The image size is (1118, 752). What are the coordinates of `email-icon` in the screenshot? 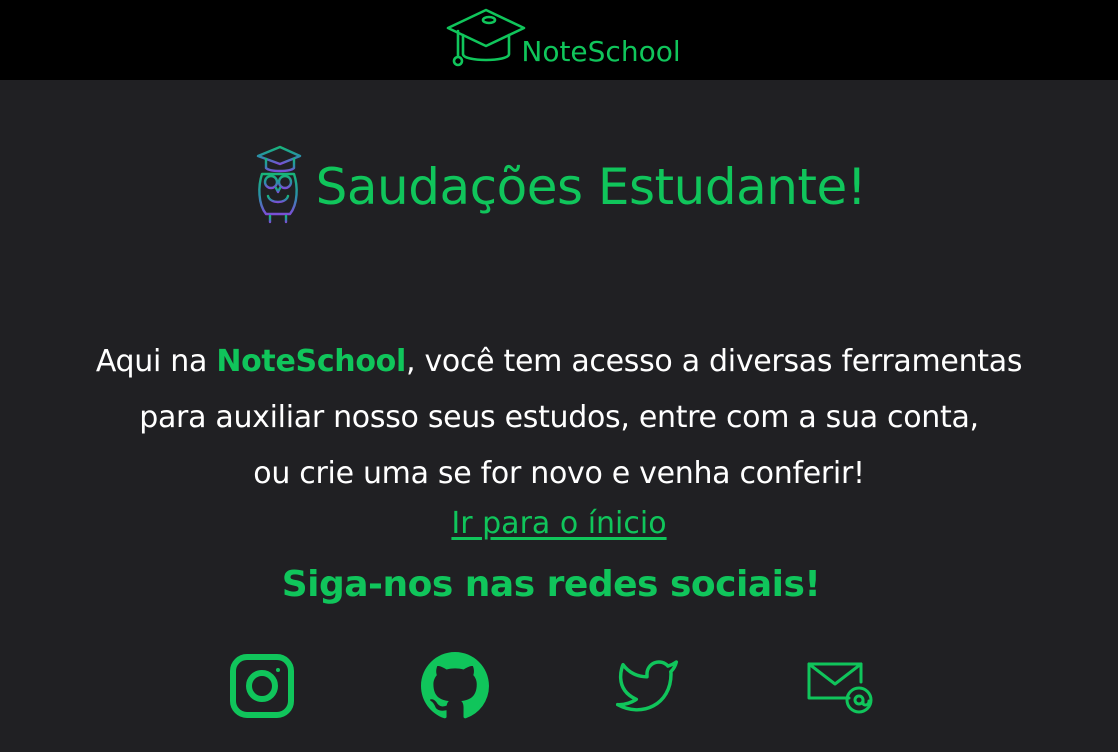 It's located at (839, 688).